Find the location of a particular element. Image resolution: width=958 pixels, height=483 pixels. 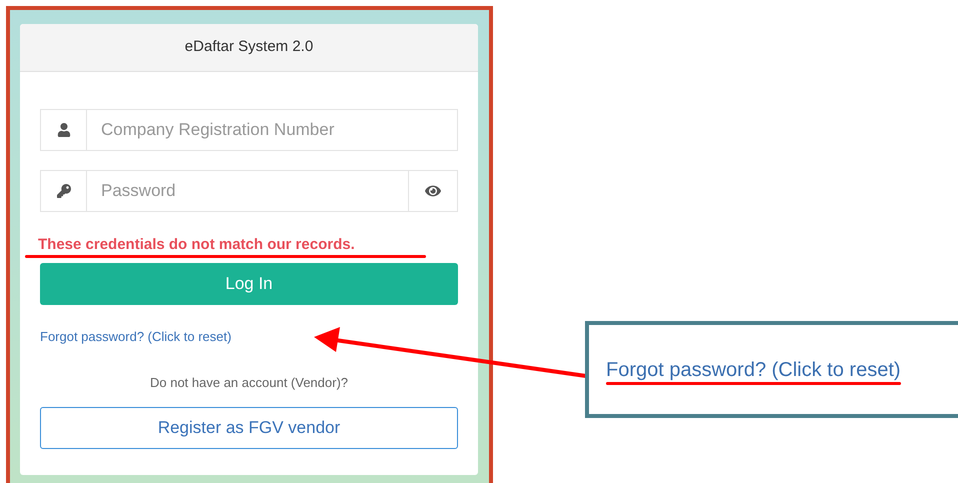

input-group: Company Registration Number is located at coordinates (249, 130).